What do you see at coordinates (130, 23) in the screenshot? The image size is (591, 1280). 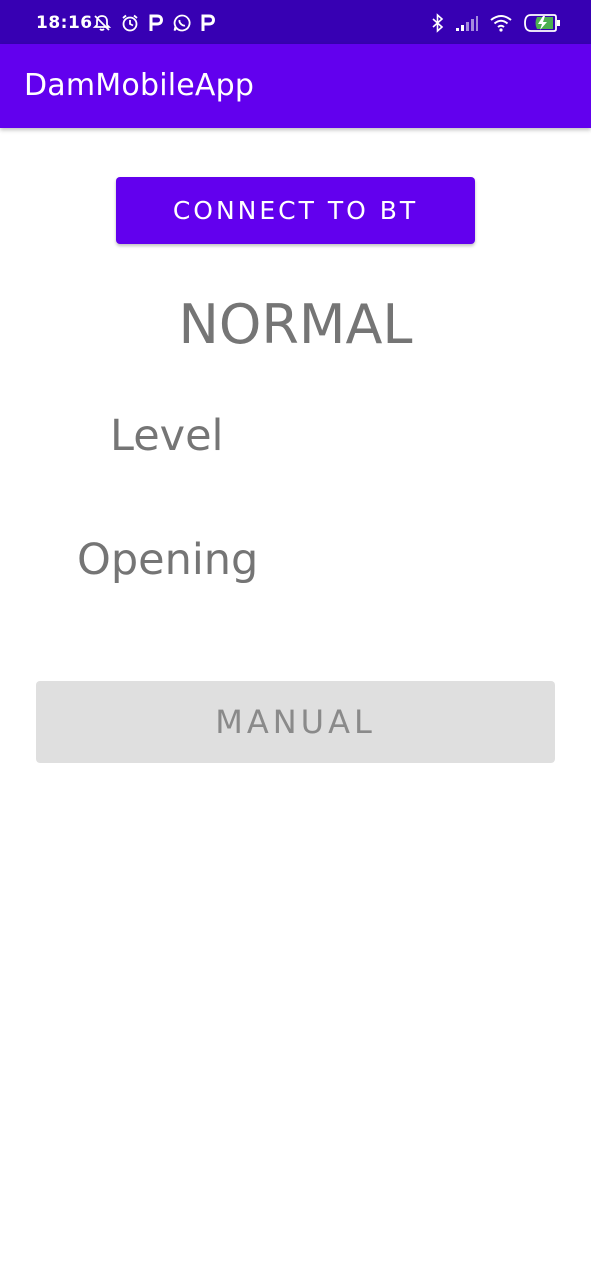 I see `alarm-clock-icon` at bounding box center [130, 23].